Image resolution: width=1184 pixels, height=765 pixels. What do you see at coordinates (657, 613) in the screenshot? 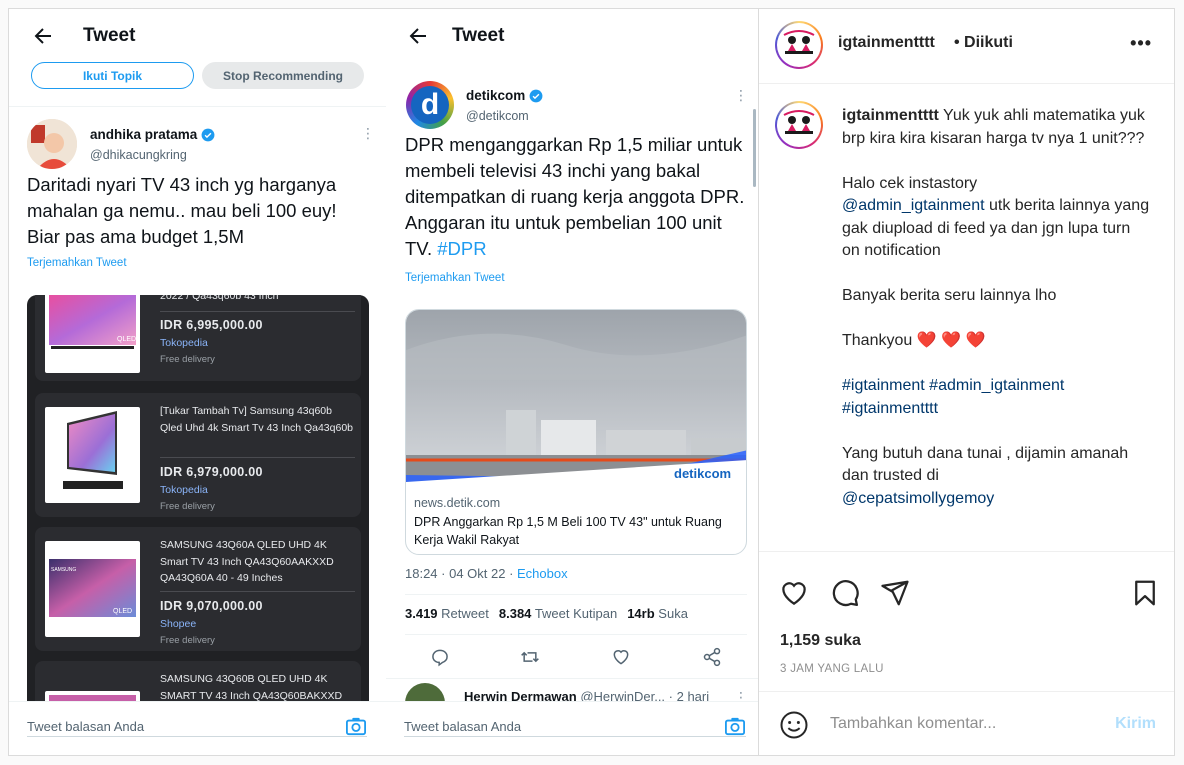
I see `like-count: 14rb Suka` at bounding box center [657, 613].